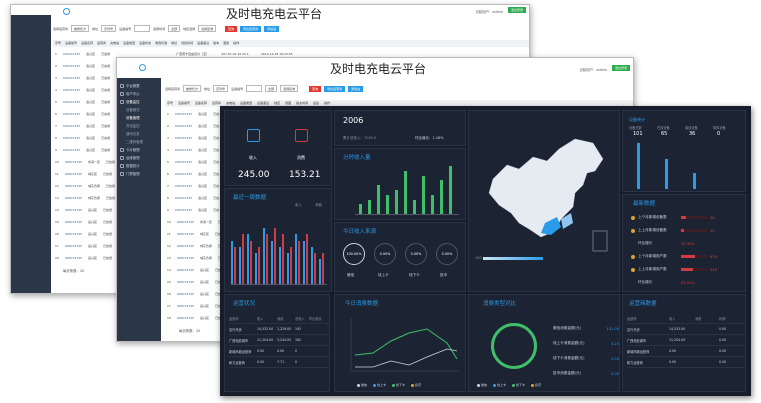  I want to click on back-pagination: 每页条数：20, so click(73, 270).